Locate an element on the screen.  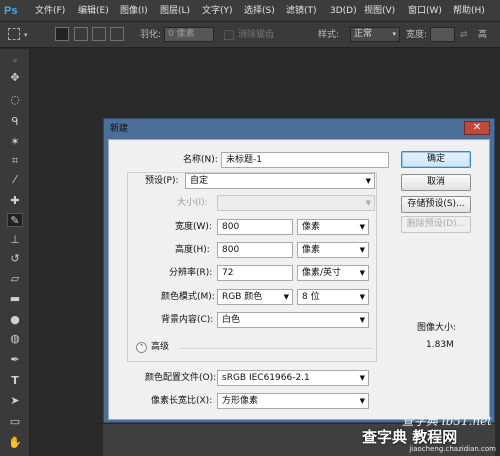
height-label: 高 is located at coordinates (483, 35).